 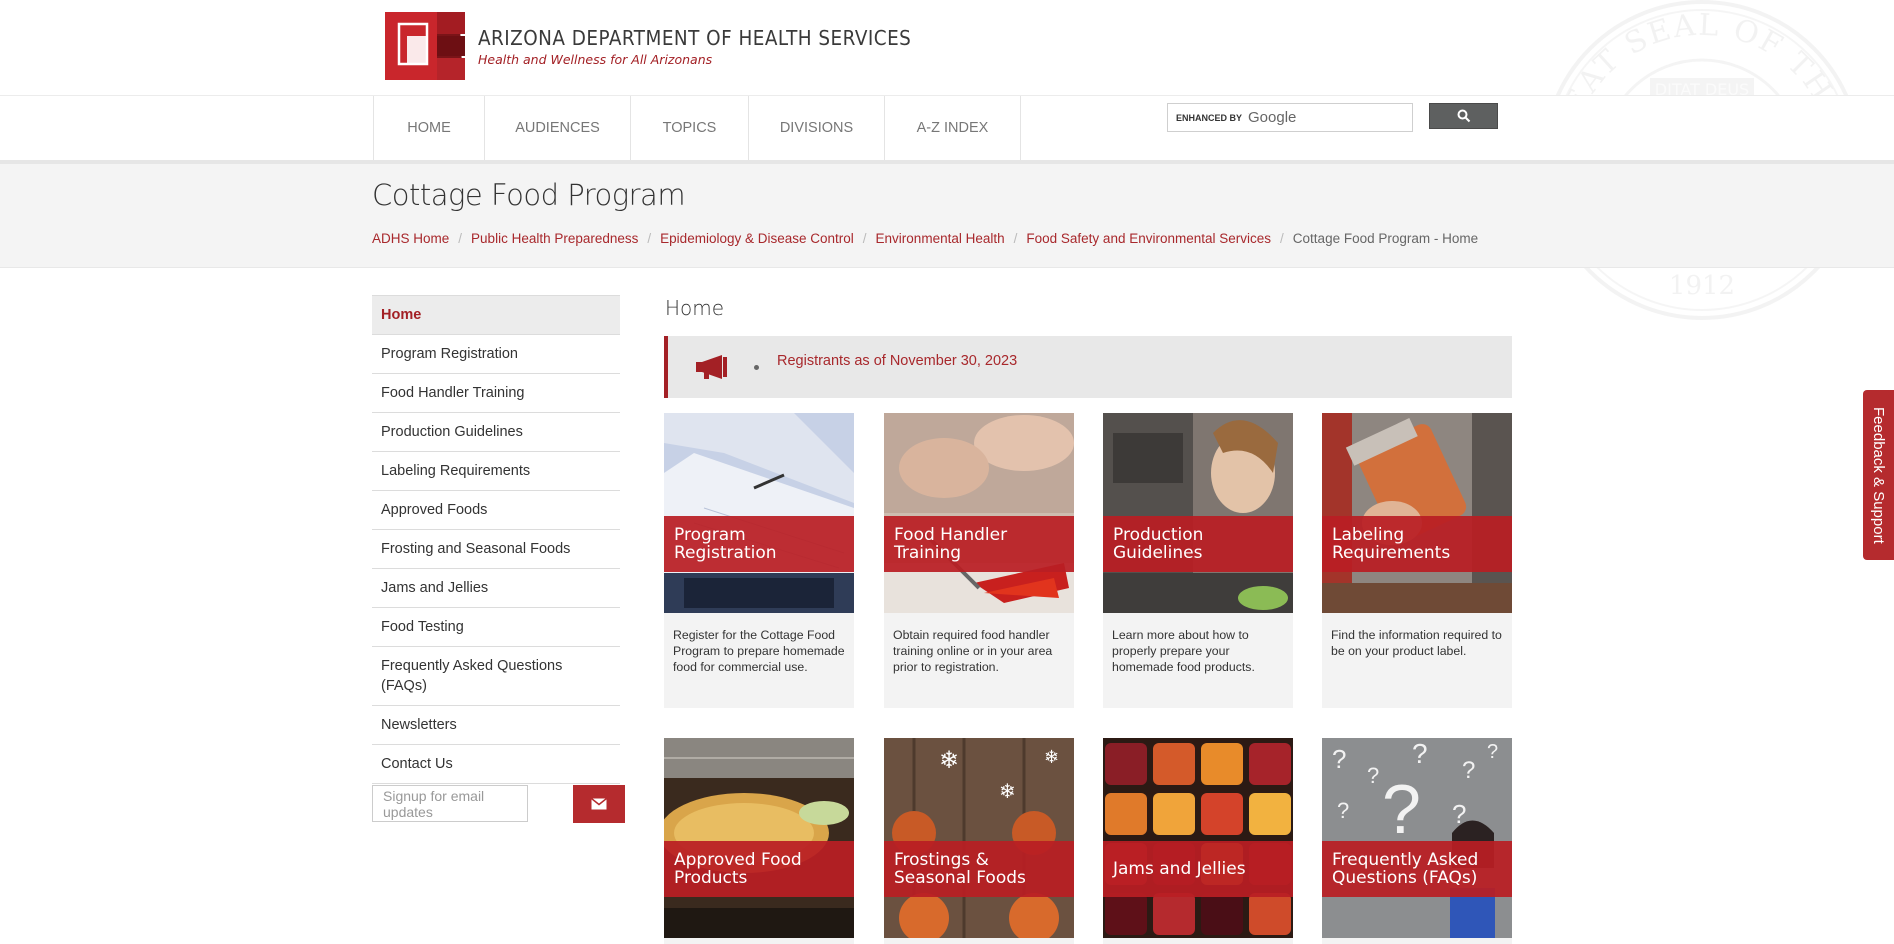 I want to click on alert-link: Registrants as of November 30, 2023, so click(x=897, y=361).